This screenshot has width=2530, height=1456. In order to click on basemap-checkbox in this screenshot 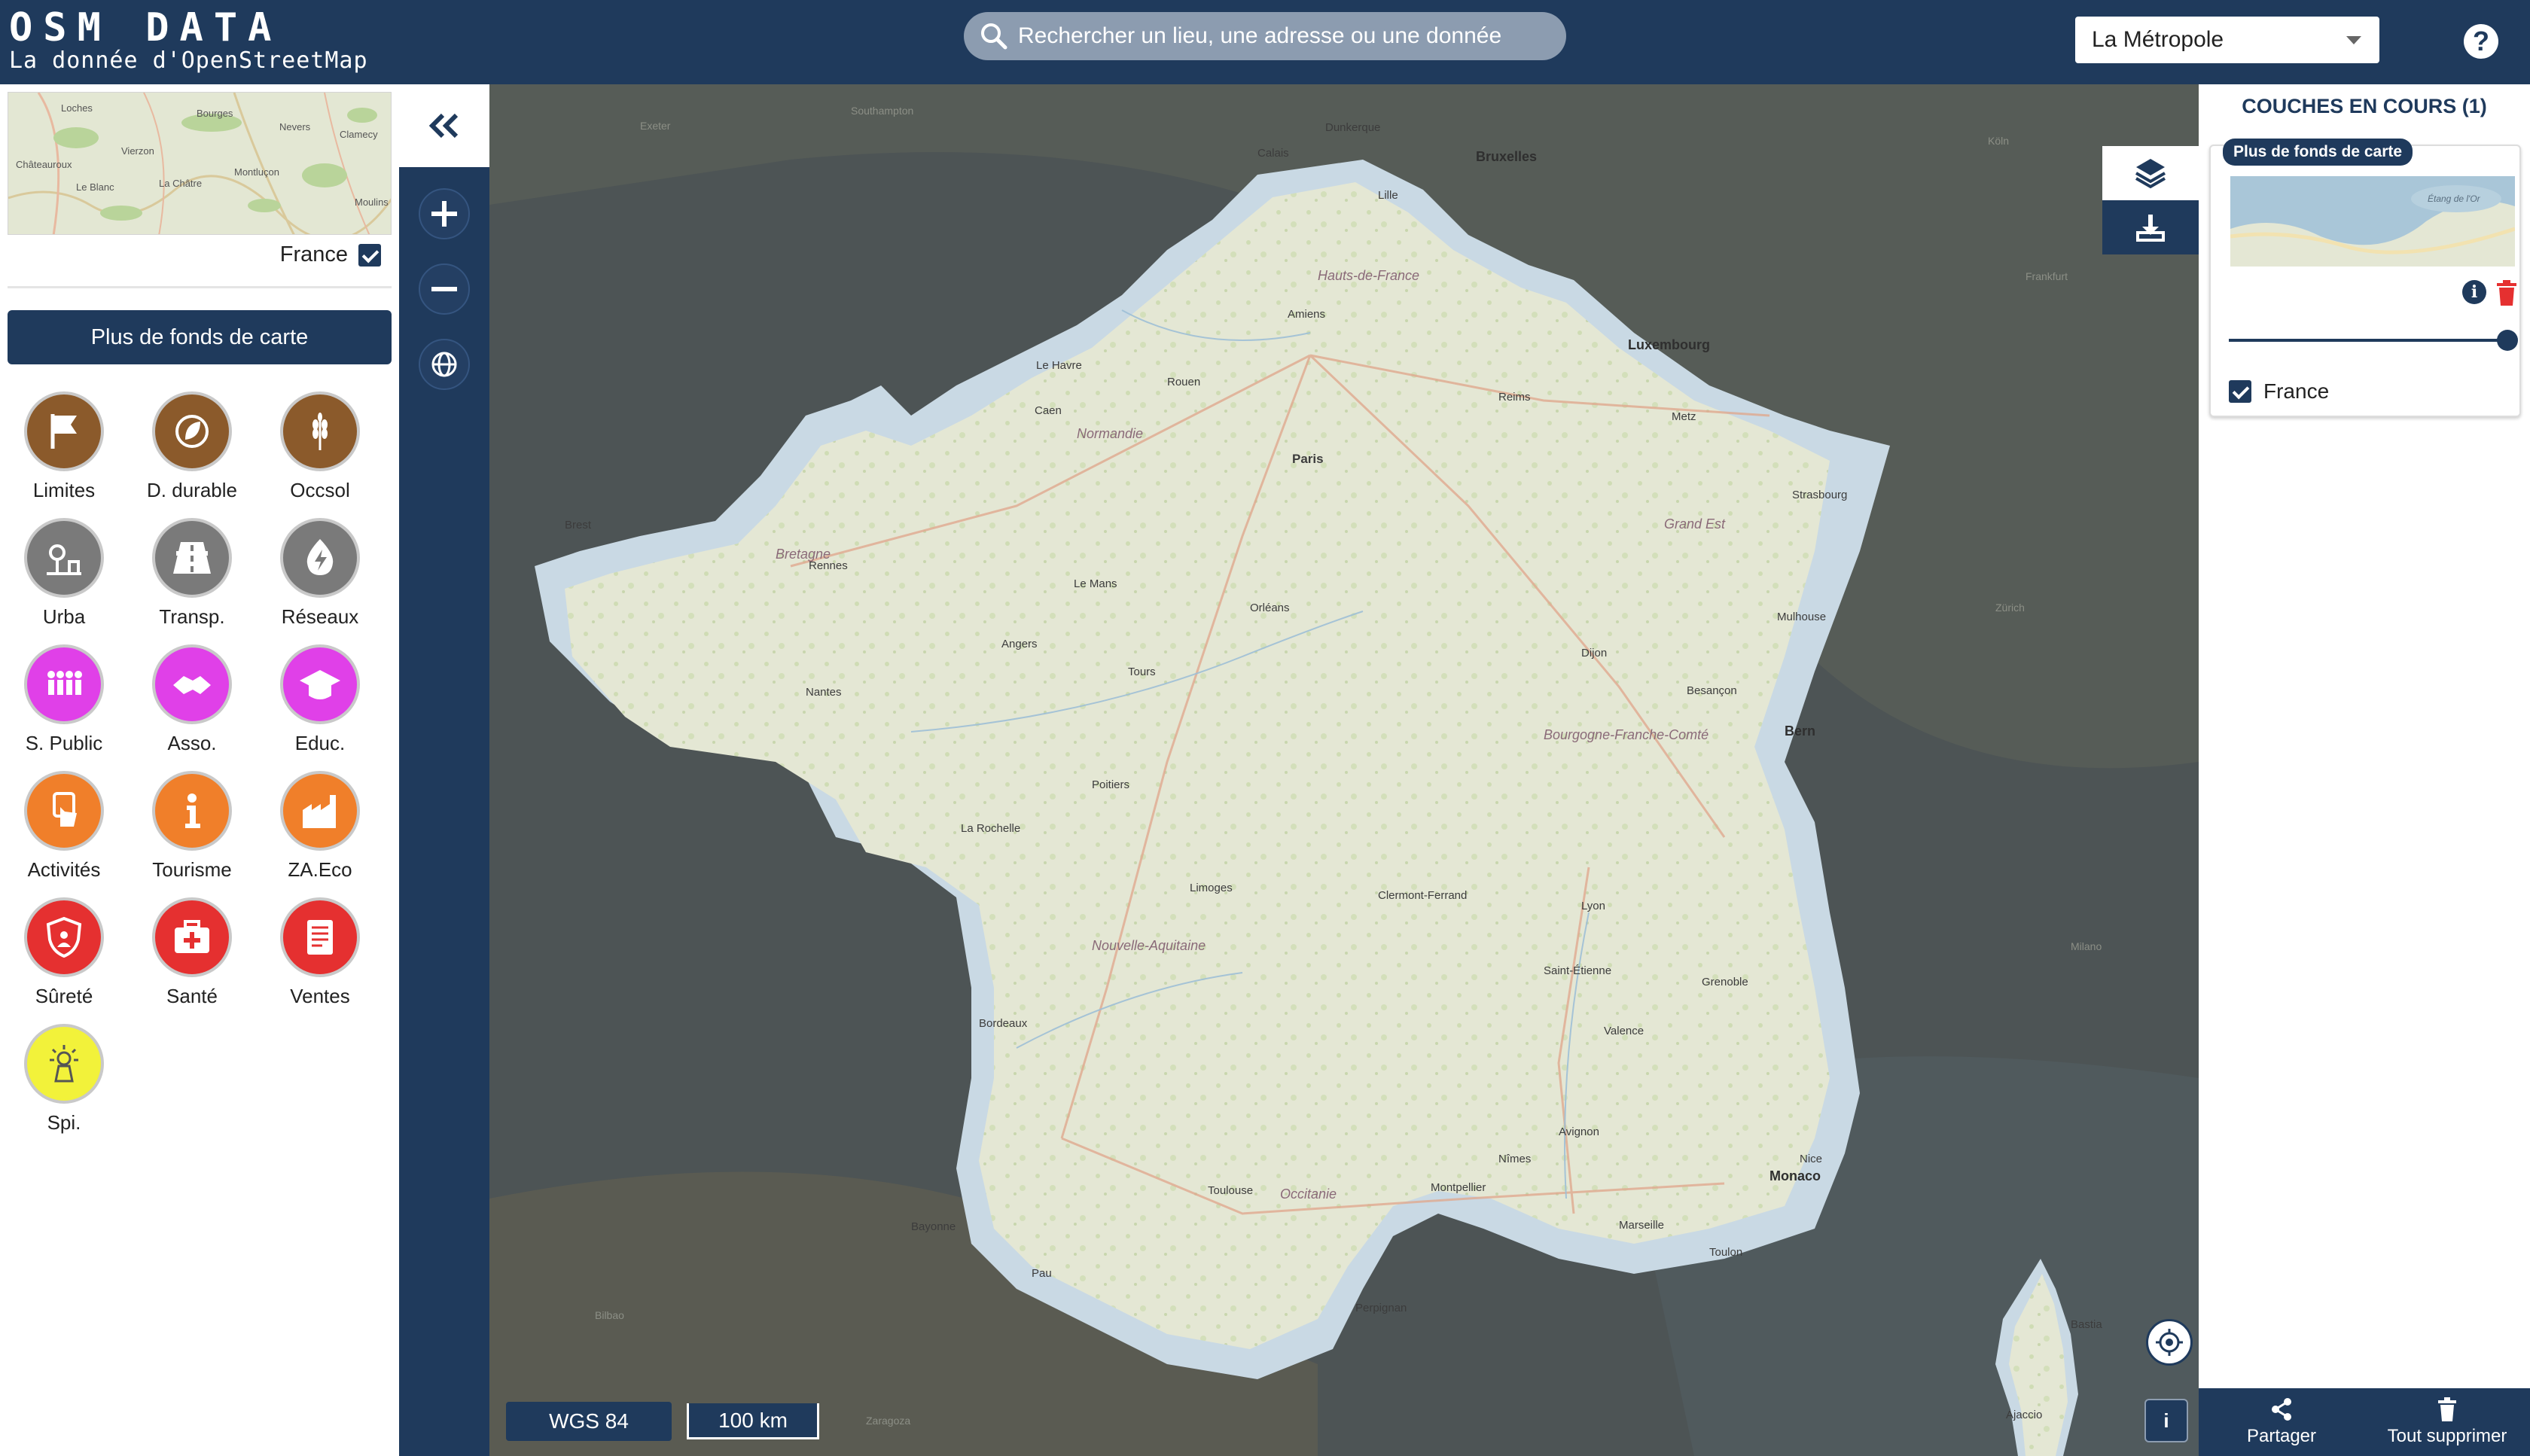, I will do `click(370, 255)`.